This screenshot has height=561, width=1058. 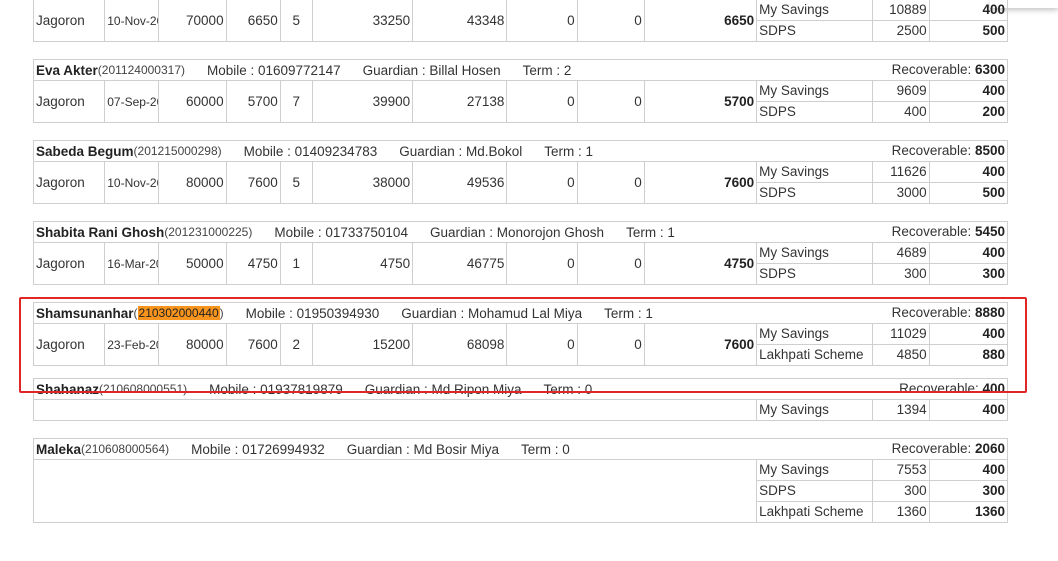 What do you see at coordinates (900, 91) in the screenshot?
I see `scheme-balance: 9609` at bounding box center [900, 91].